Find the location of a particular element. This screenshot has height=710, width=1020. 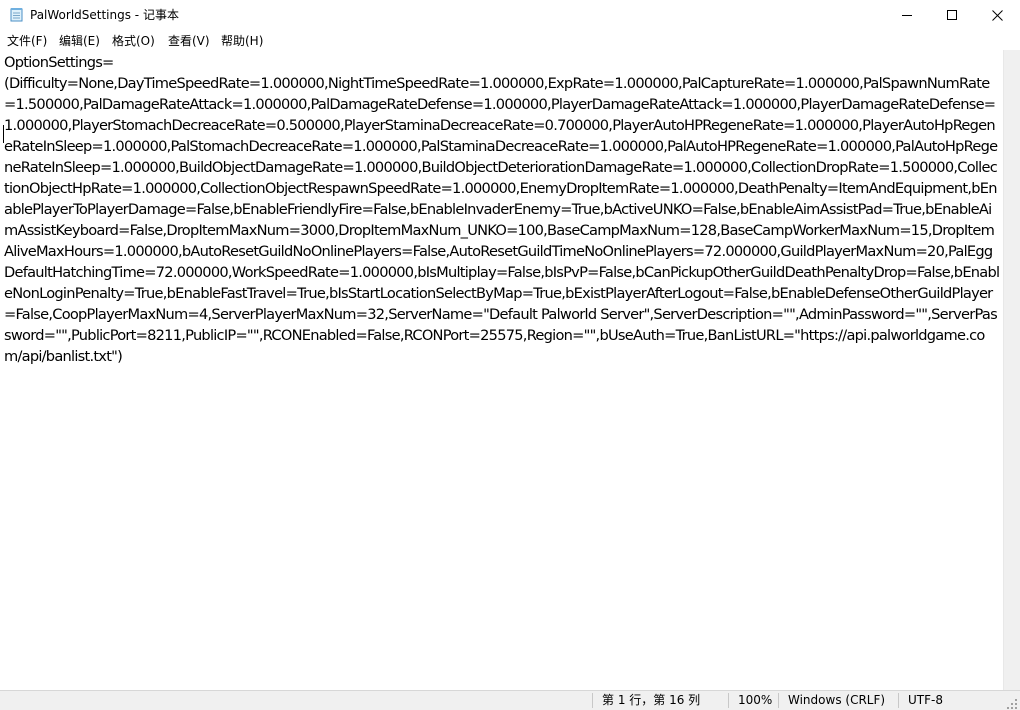

menu-help: 帮助(H) is located at coordinates (242, 40).